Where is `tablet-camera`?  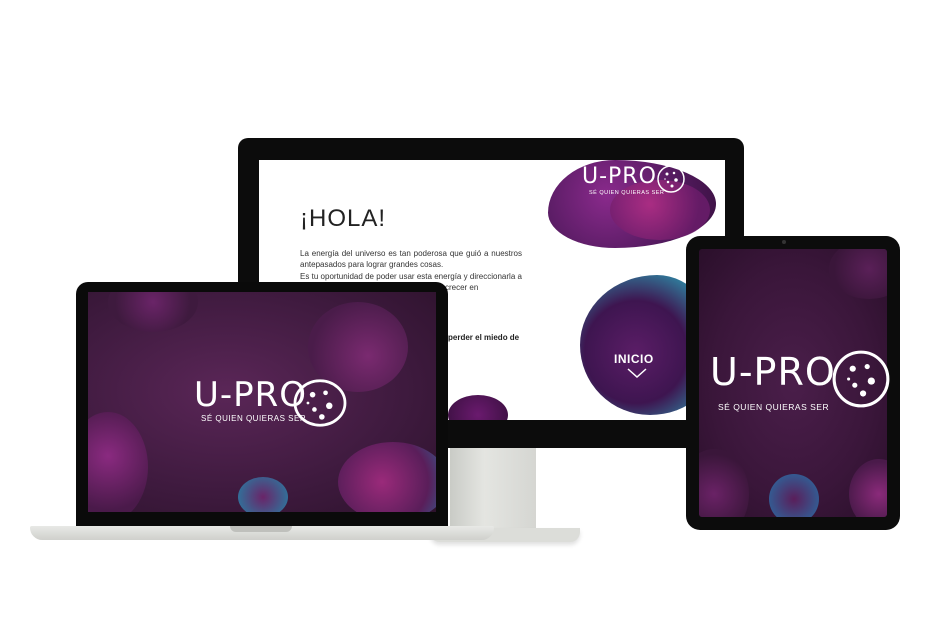
tablet-camera is located at coordinates (784, 242).